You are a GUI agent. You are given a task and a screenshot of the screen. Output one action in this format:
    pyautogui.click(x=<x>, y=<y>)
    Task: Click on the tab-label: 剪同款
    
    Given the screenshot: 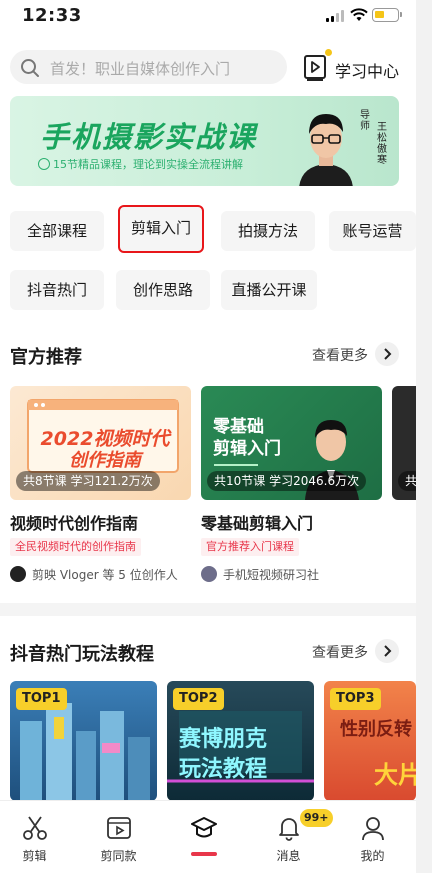 What is the action you would take?
    pyautogui.click(x=118, y=856)
    